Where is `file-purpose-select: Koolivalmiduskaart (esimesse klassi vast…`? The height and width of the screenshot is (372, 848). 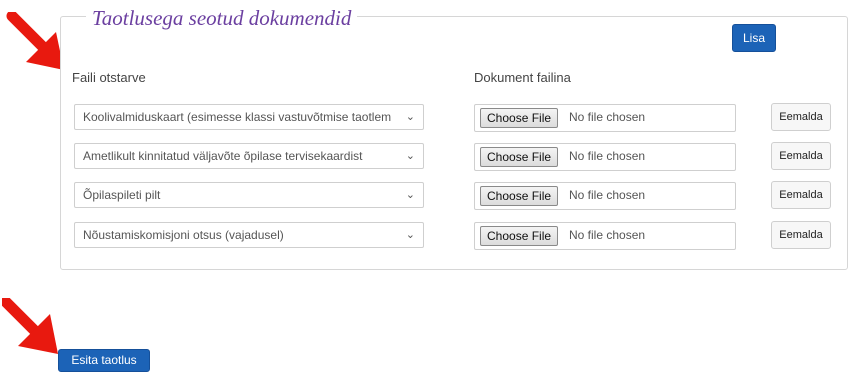 file-purpose-select: Koolivalmiduskaart (esimesse klassi vast… is located at coordinates (249, 117).